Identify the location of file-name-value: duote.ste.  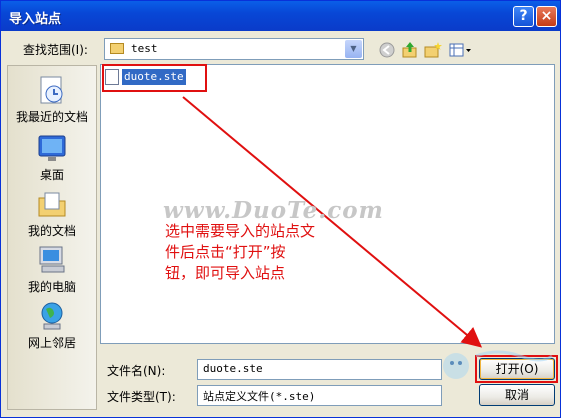
(233, 368).